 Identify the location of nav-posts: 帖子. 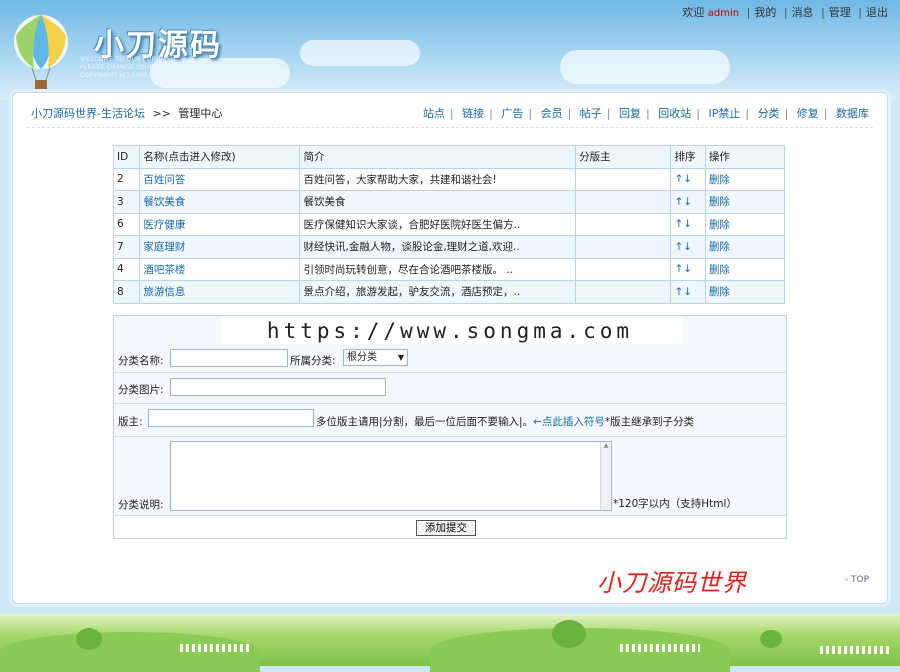
(591, 113).